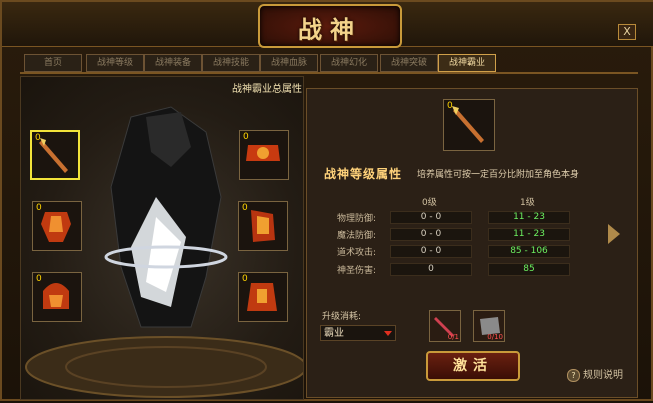 This screenshot has width=653, height=403. I want to click on section-subtitle: 培养属性可按一定百分比附加至角色本身, so click(498, 175).